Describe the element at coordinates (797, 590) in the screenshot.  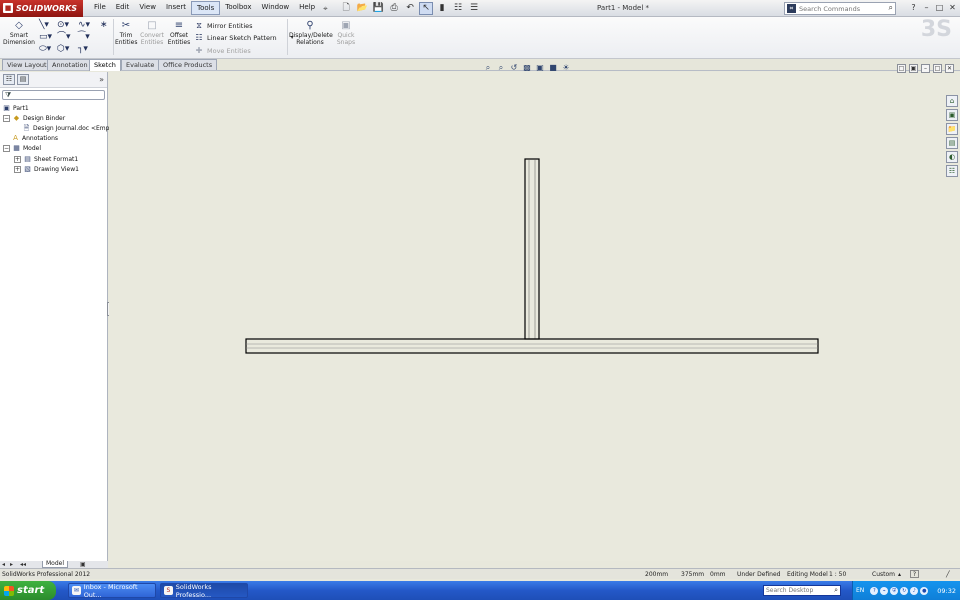
I see `desktop-search-input` at that location.